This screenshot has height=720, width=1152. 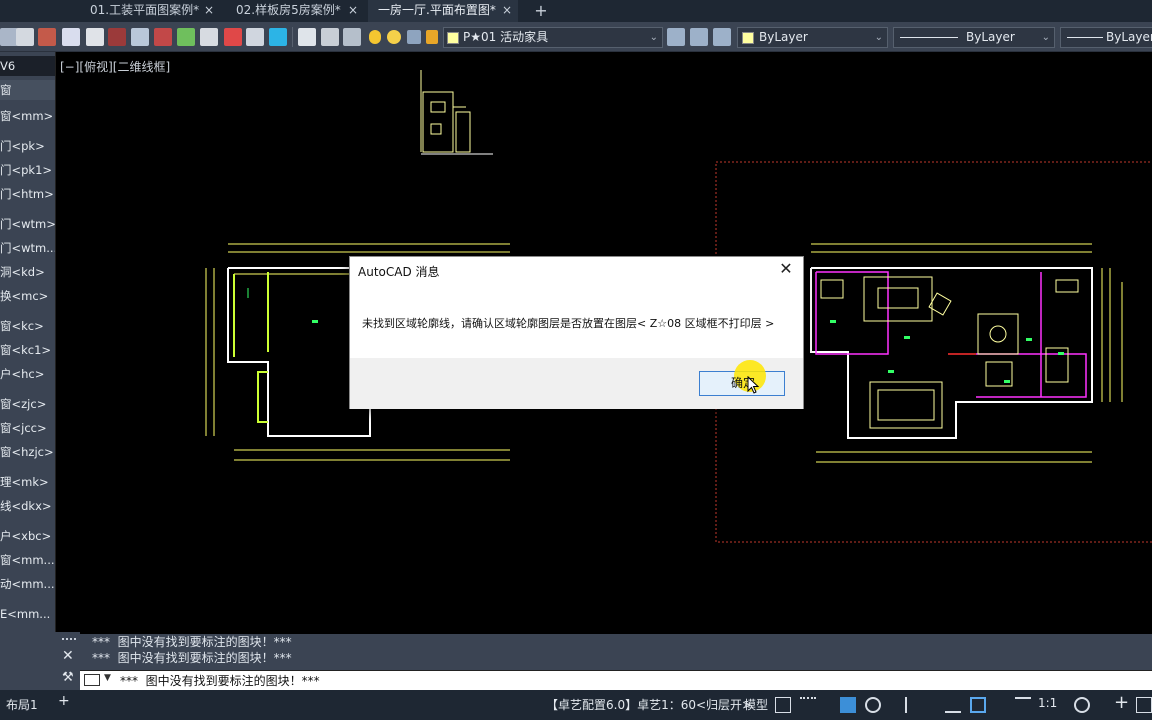 I want to click on palette-item: 窗<kc>, so click(x=27, y=326).